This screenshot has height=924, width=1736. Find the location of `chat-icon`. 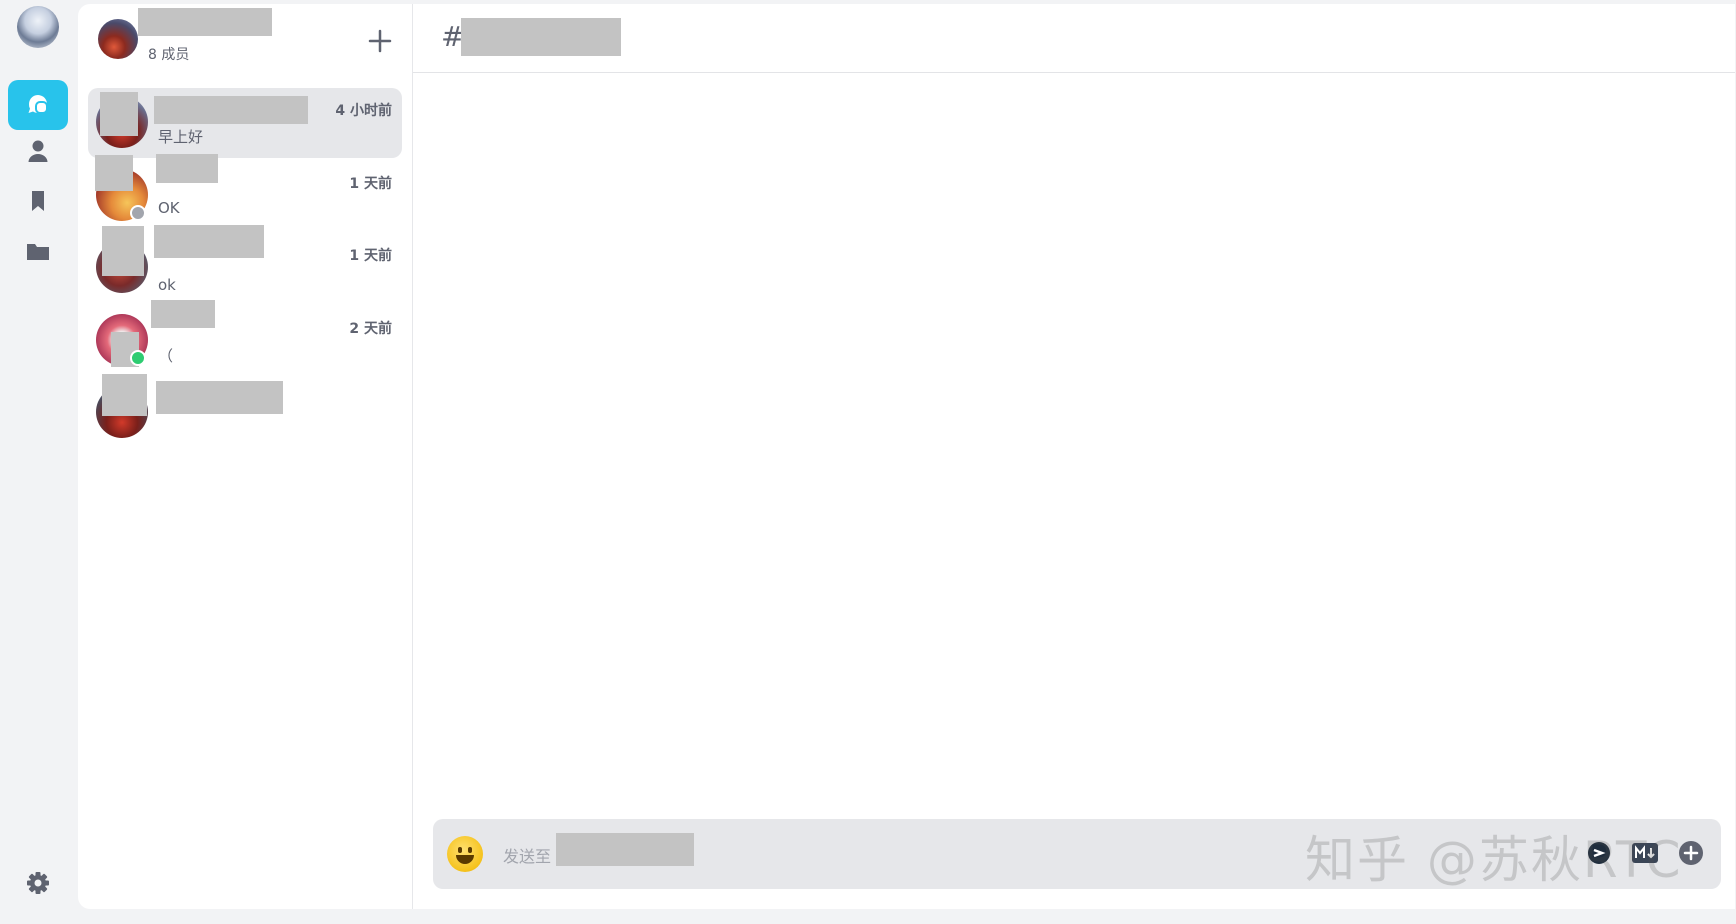

chat-icon is located at coordinates (38, 104).